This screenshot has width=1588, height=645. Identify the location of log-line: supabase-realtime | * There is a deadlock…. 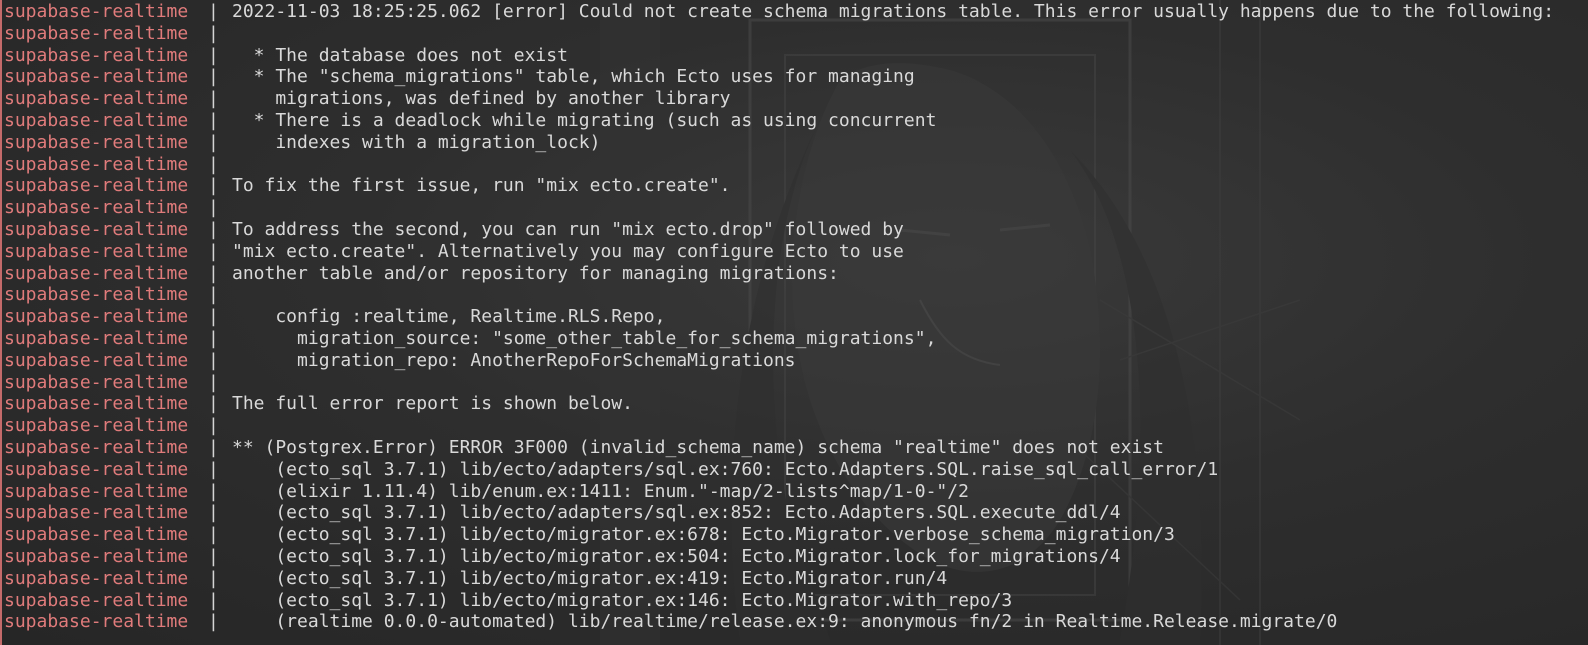
(796, 121).